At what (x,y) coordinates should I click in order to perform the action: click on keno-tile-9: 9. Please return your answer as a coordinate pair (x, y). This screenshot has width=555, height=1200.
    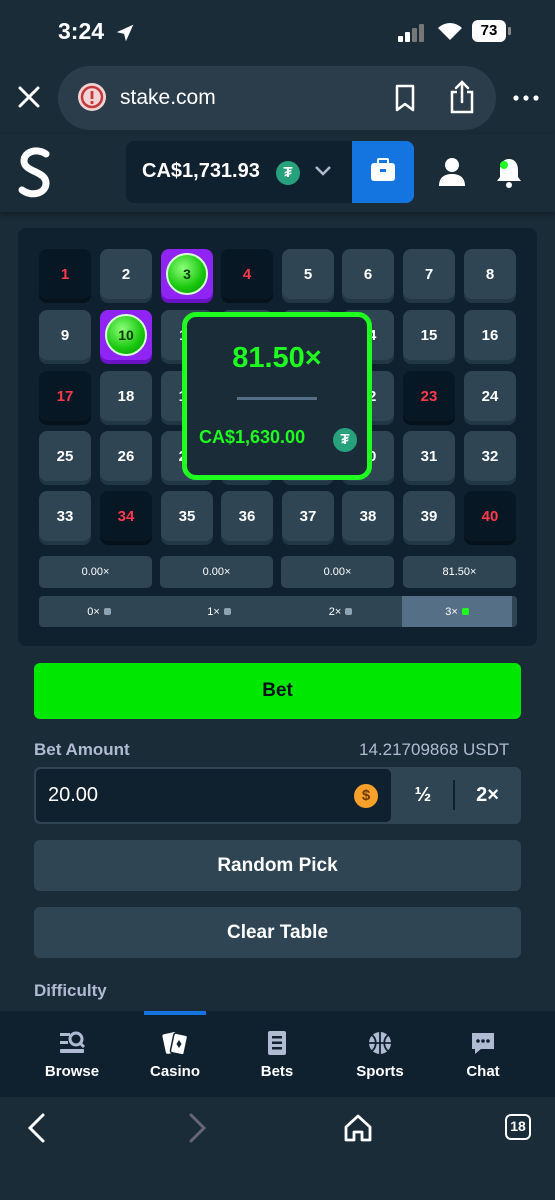
    Looking at the image, I should click on (65, 335).